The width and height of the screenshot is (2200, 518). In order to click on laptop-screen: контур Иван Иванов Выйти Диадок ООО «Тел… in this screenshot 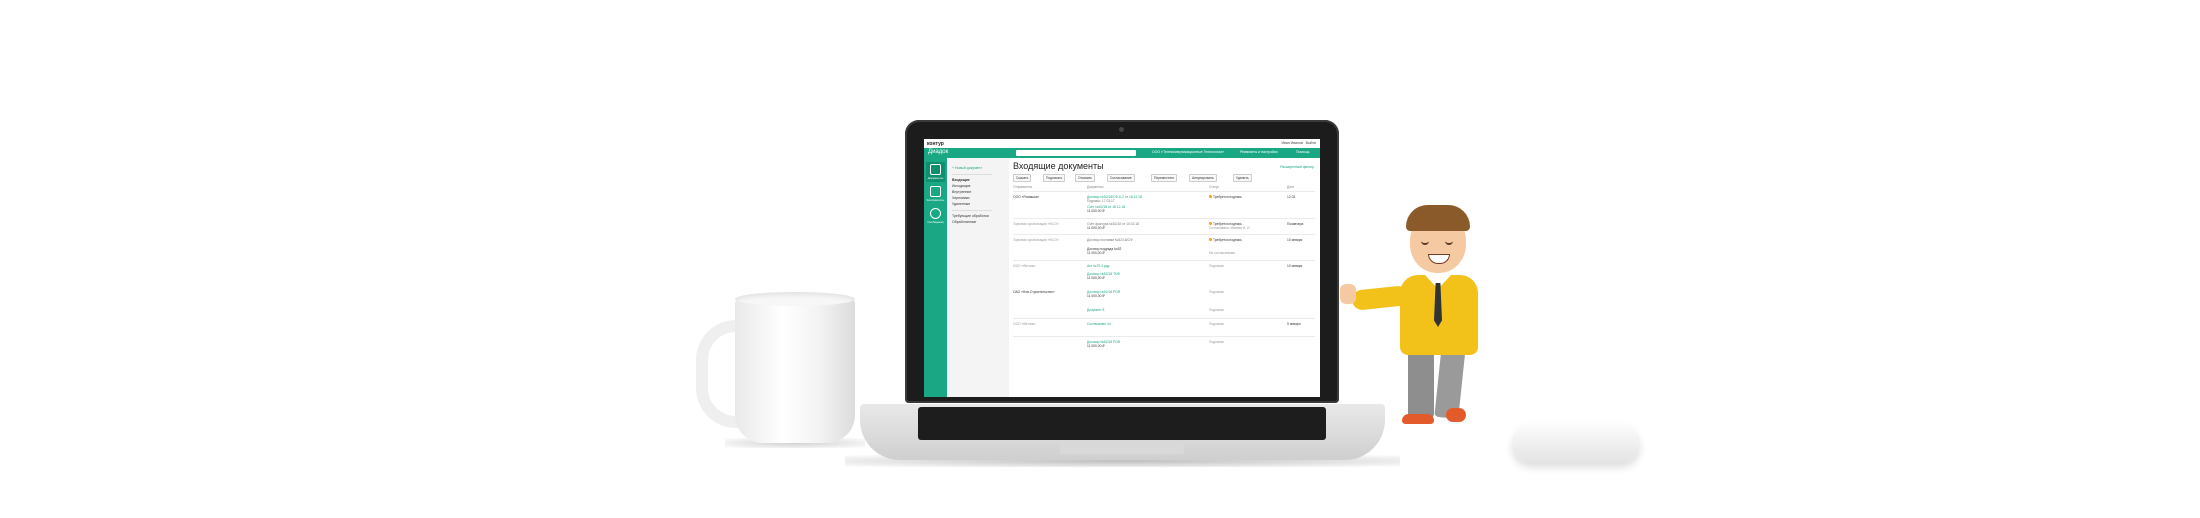, I will do `click(1122, 268)`.